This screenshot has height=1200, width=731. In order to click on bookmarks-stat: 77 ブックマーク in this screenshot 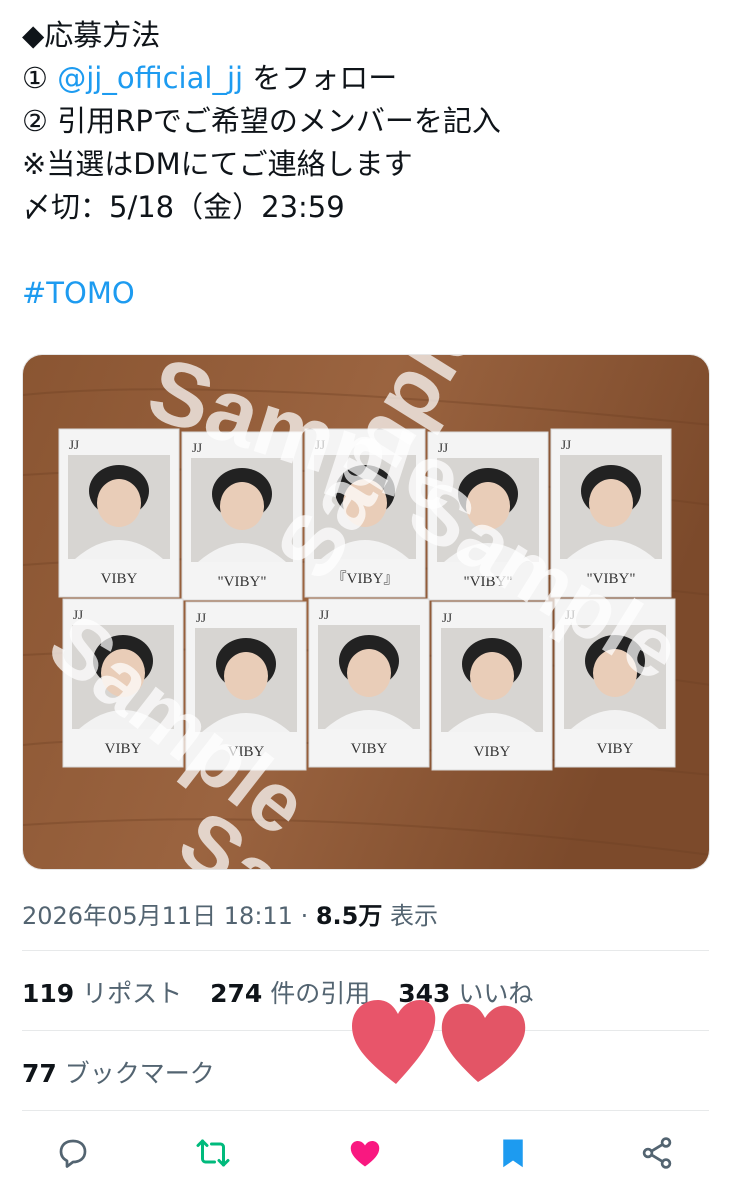, I will do `click(118, 1072)`.